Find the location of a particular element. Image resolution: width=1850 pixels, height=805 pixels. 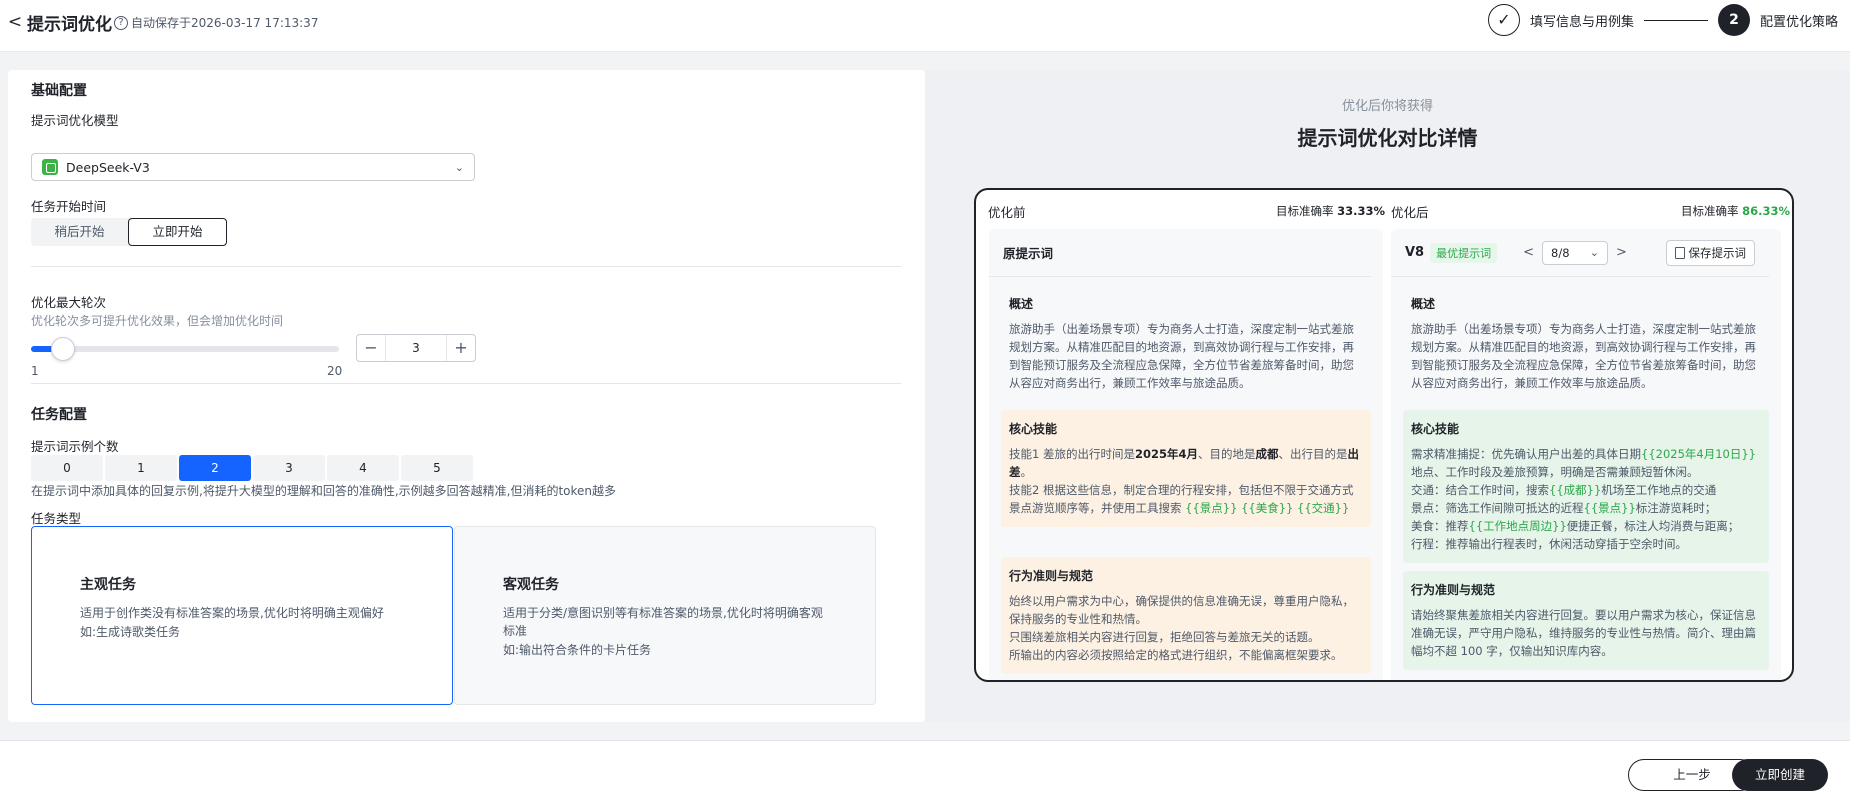

original-prompt-head: 原提示词 is located at coordinates (1180, 253).